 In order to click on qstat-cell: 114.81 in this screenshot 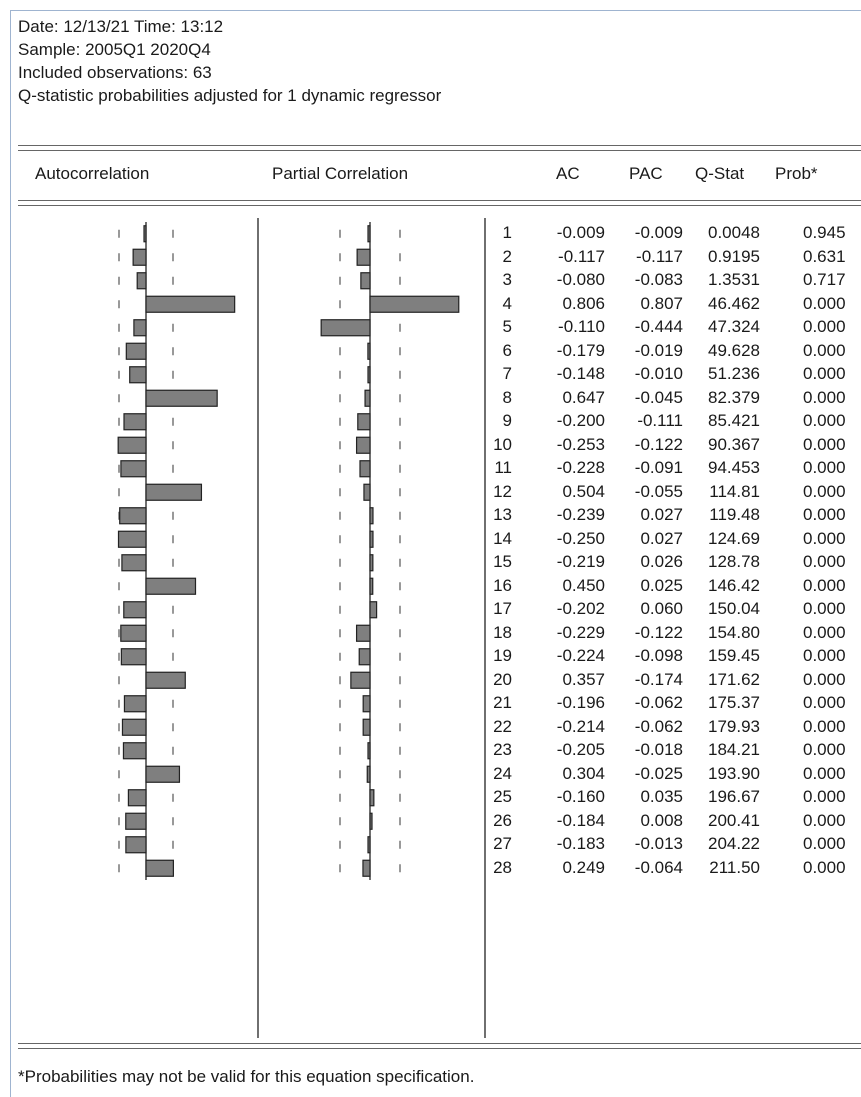, I will do `click(734, 491)`.